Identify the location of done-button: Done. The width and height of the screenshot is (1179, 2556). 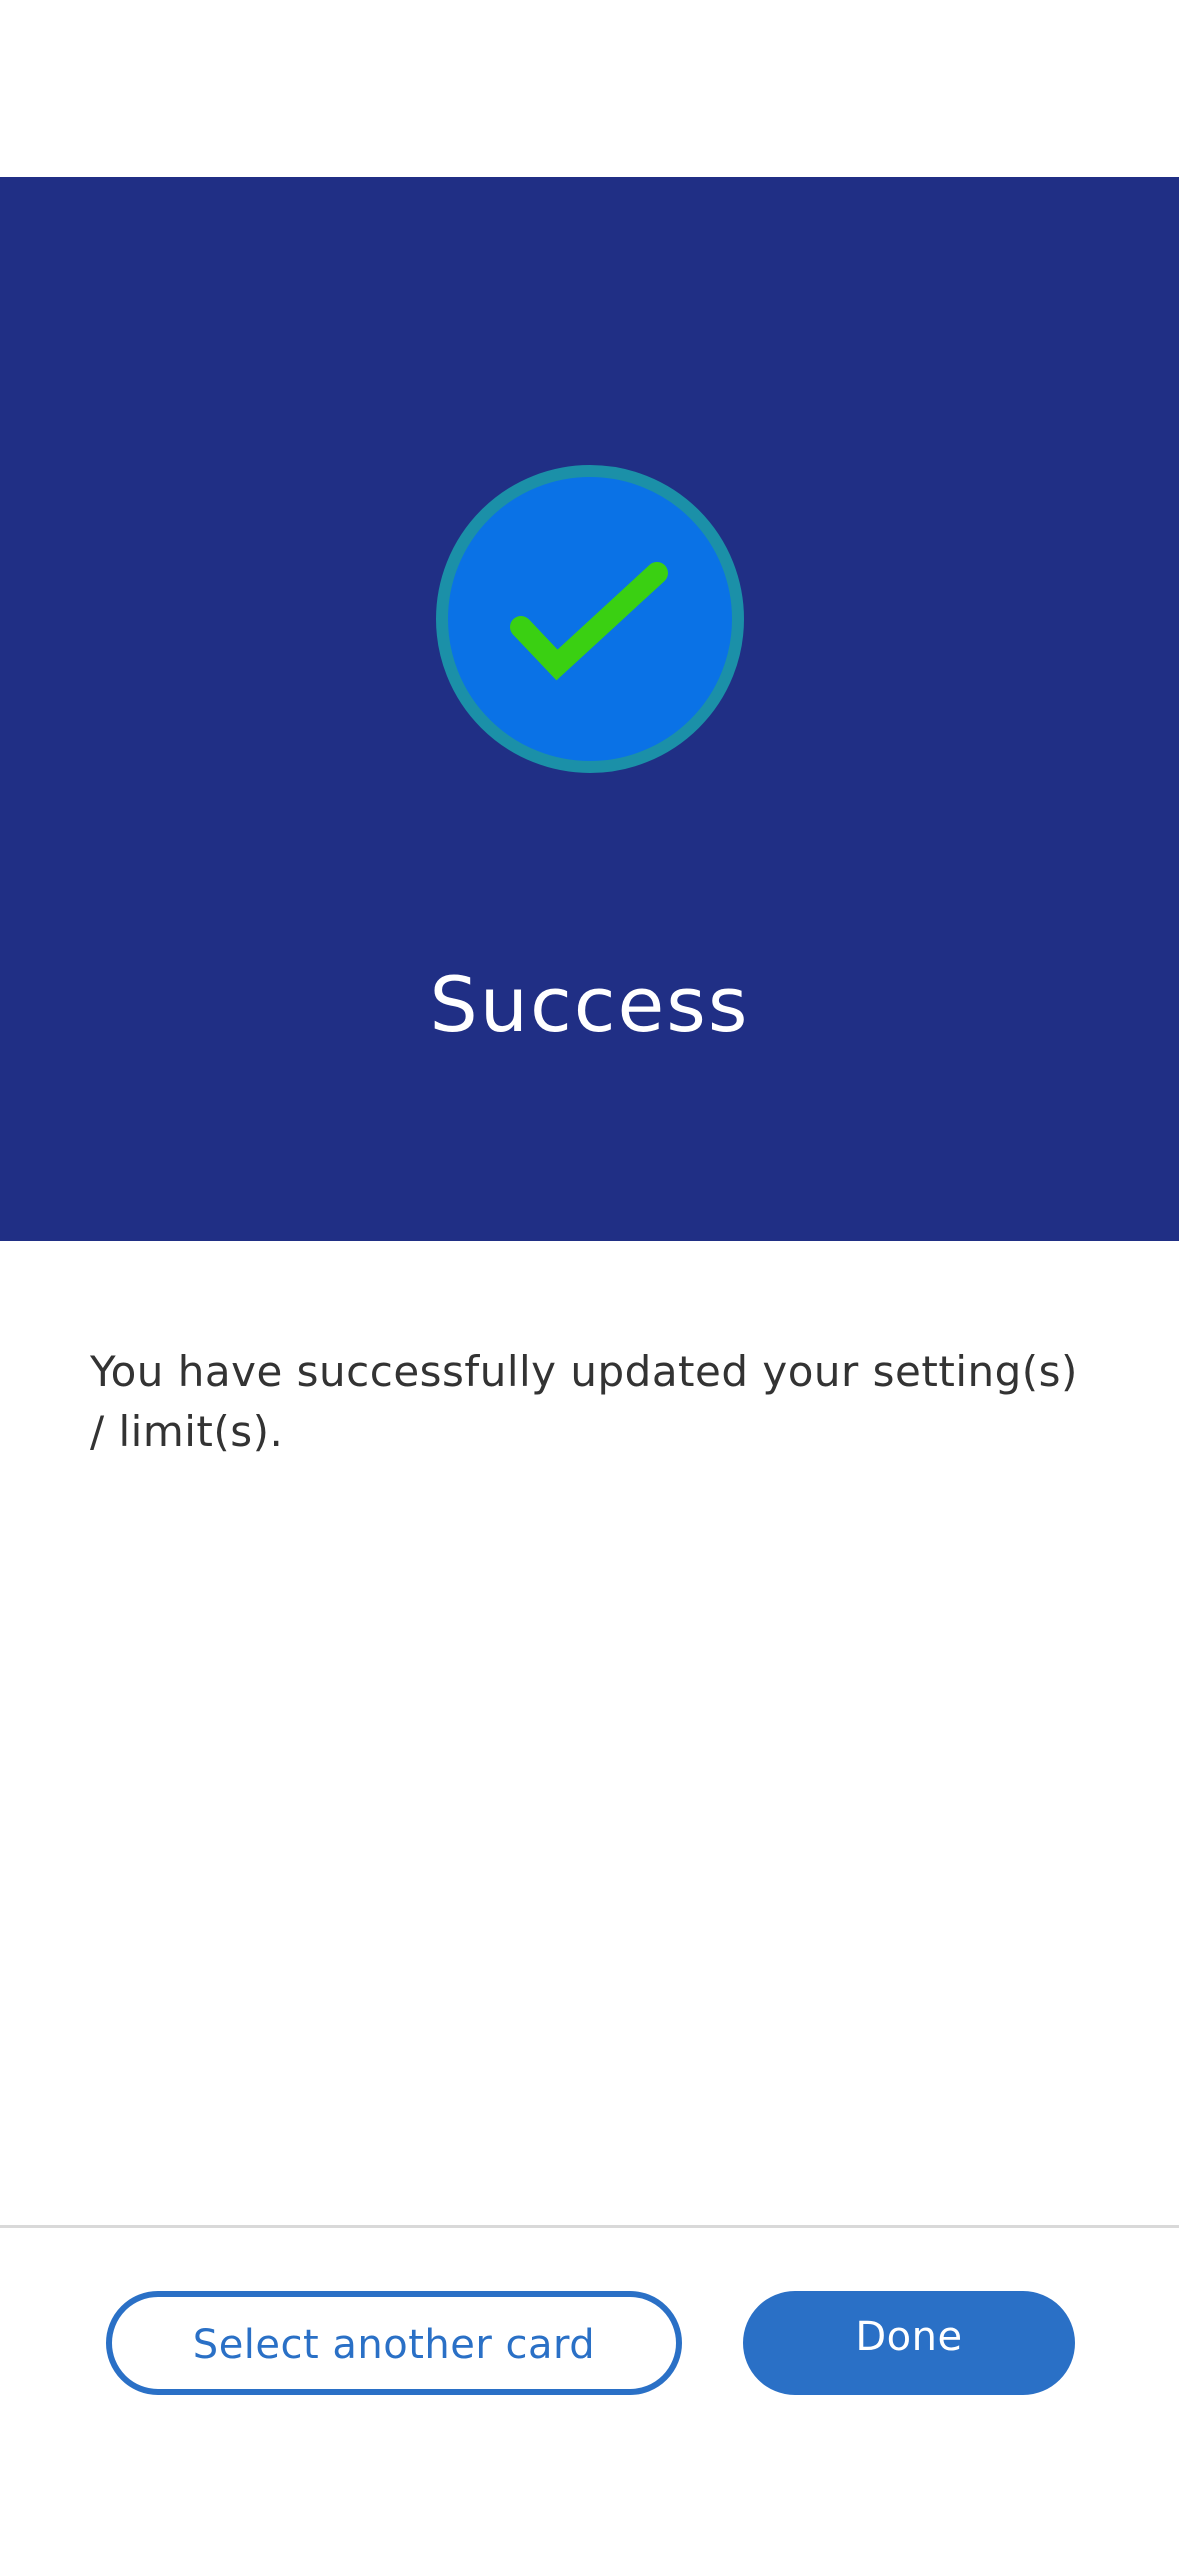
(909, 2343).